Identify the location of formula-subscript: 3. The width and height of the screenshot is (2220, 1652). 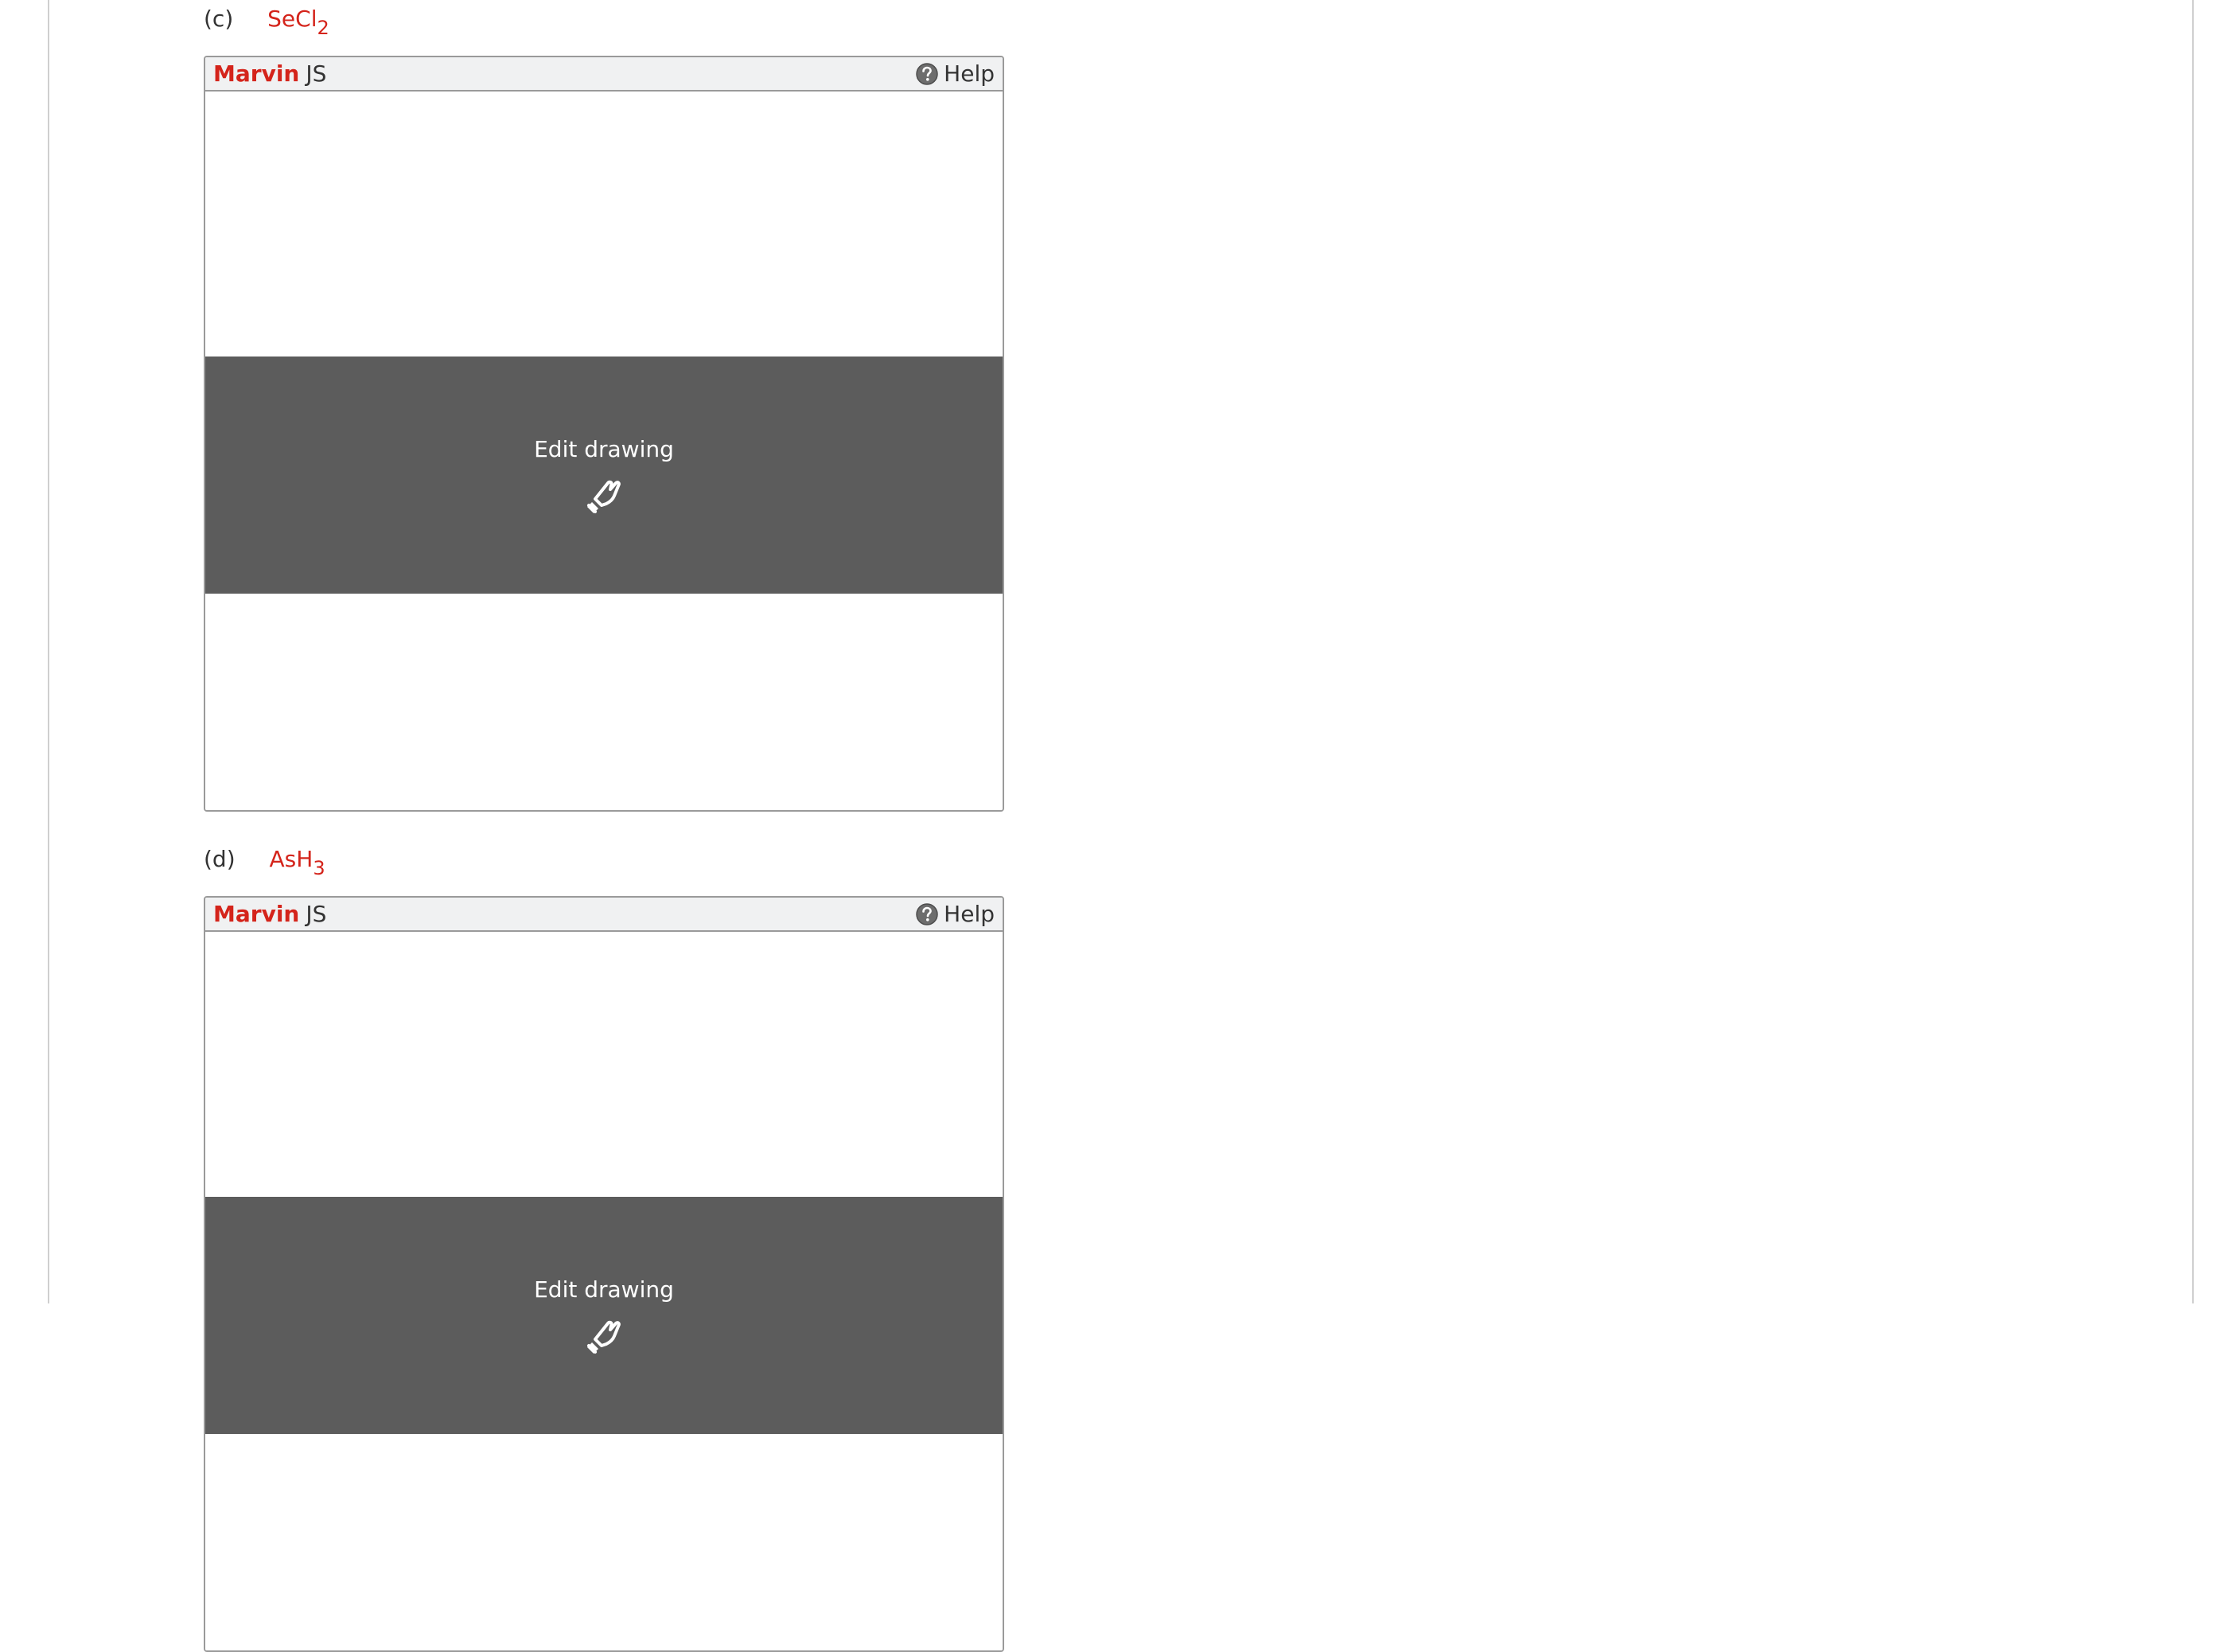
(319, 868).